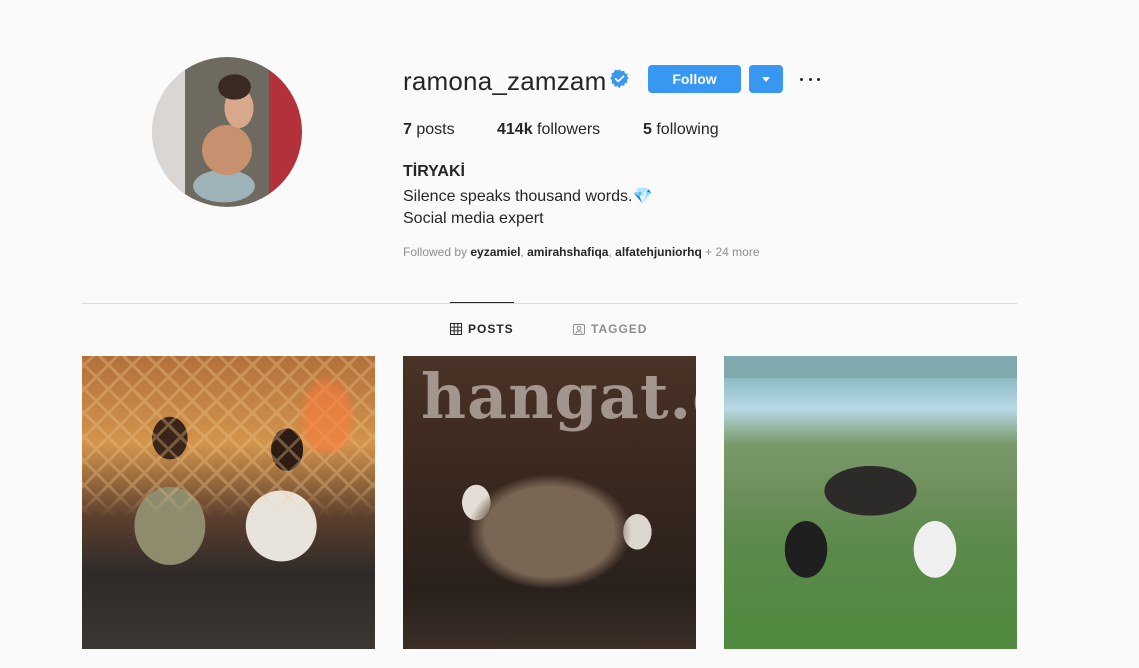  Describe the element at coordinates (434, 171) in the screenshot. I see `full-name: TİRYAKİ` at that location.